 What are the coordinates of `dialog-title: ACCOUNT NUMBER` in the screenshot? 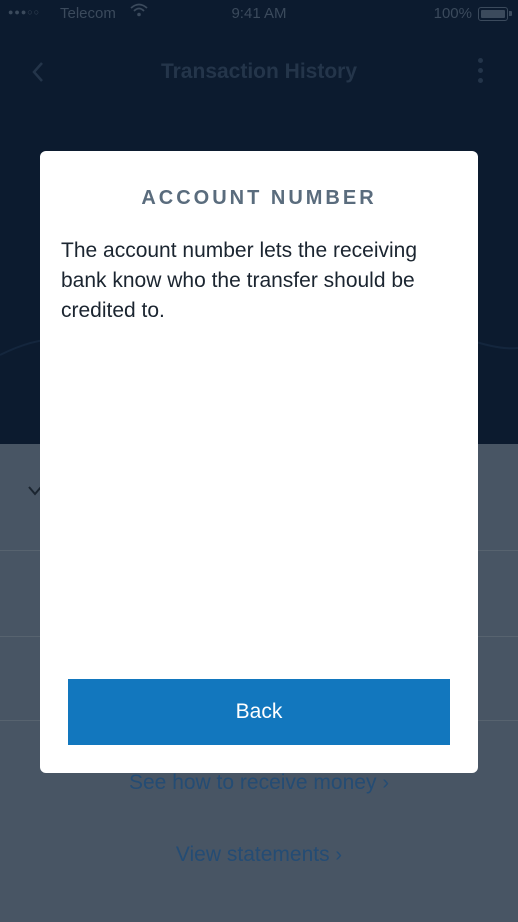 It's located at (259, 198).